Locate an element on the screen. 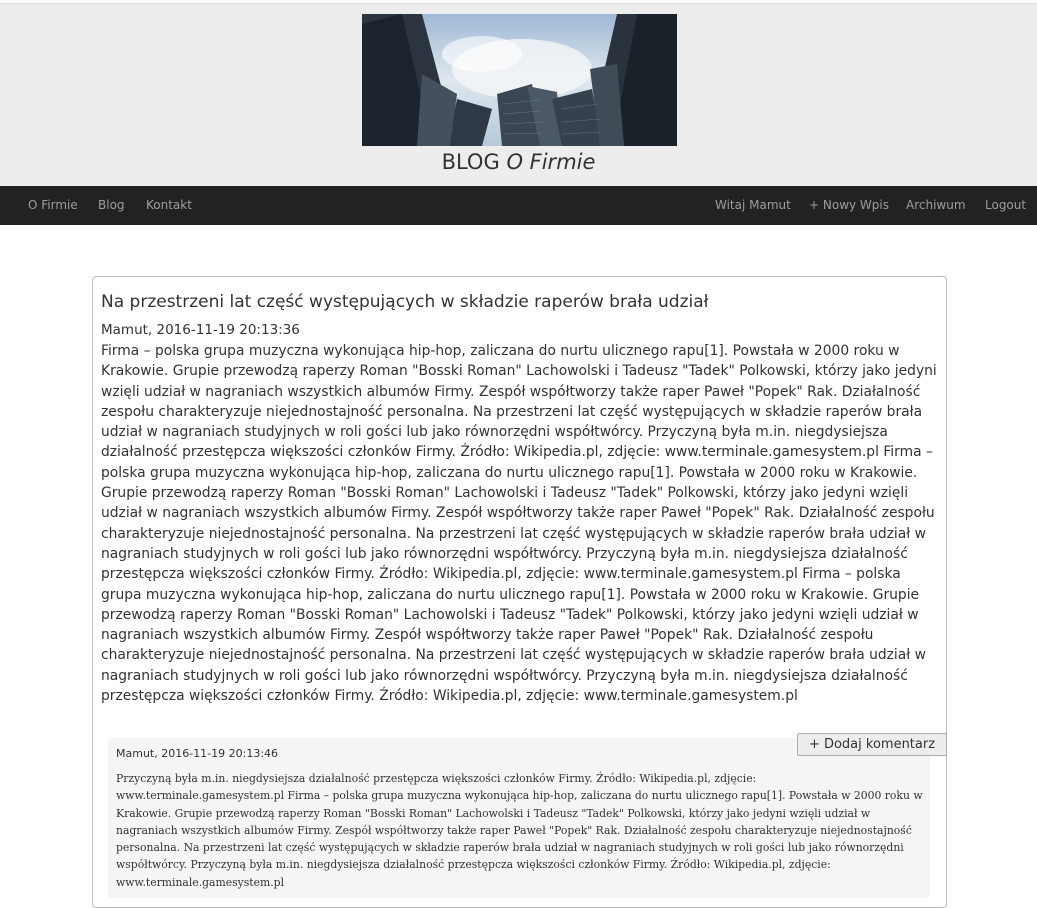 Image resolution: width=1037 pixels, height=908 pixels. add-comment-button: + Dodaj komentarz is located at coordinates (872, 744).